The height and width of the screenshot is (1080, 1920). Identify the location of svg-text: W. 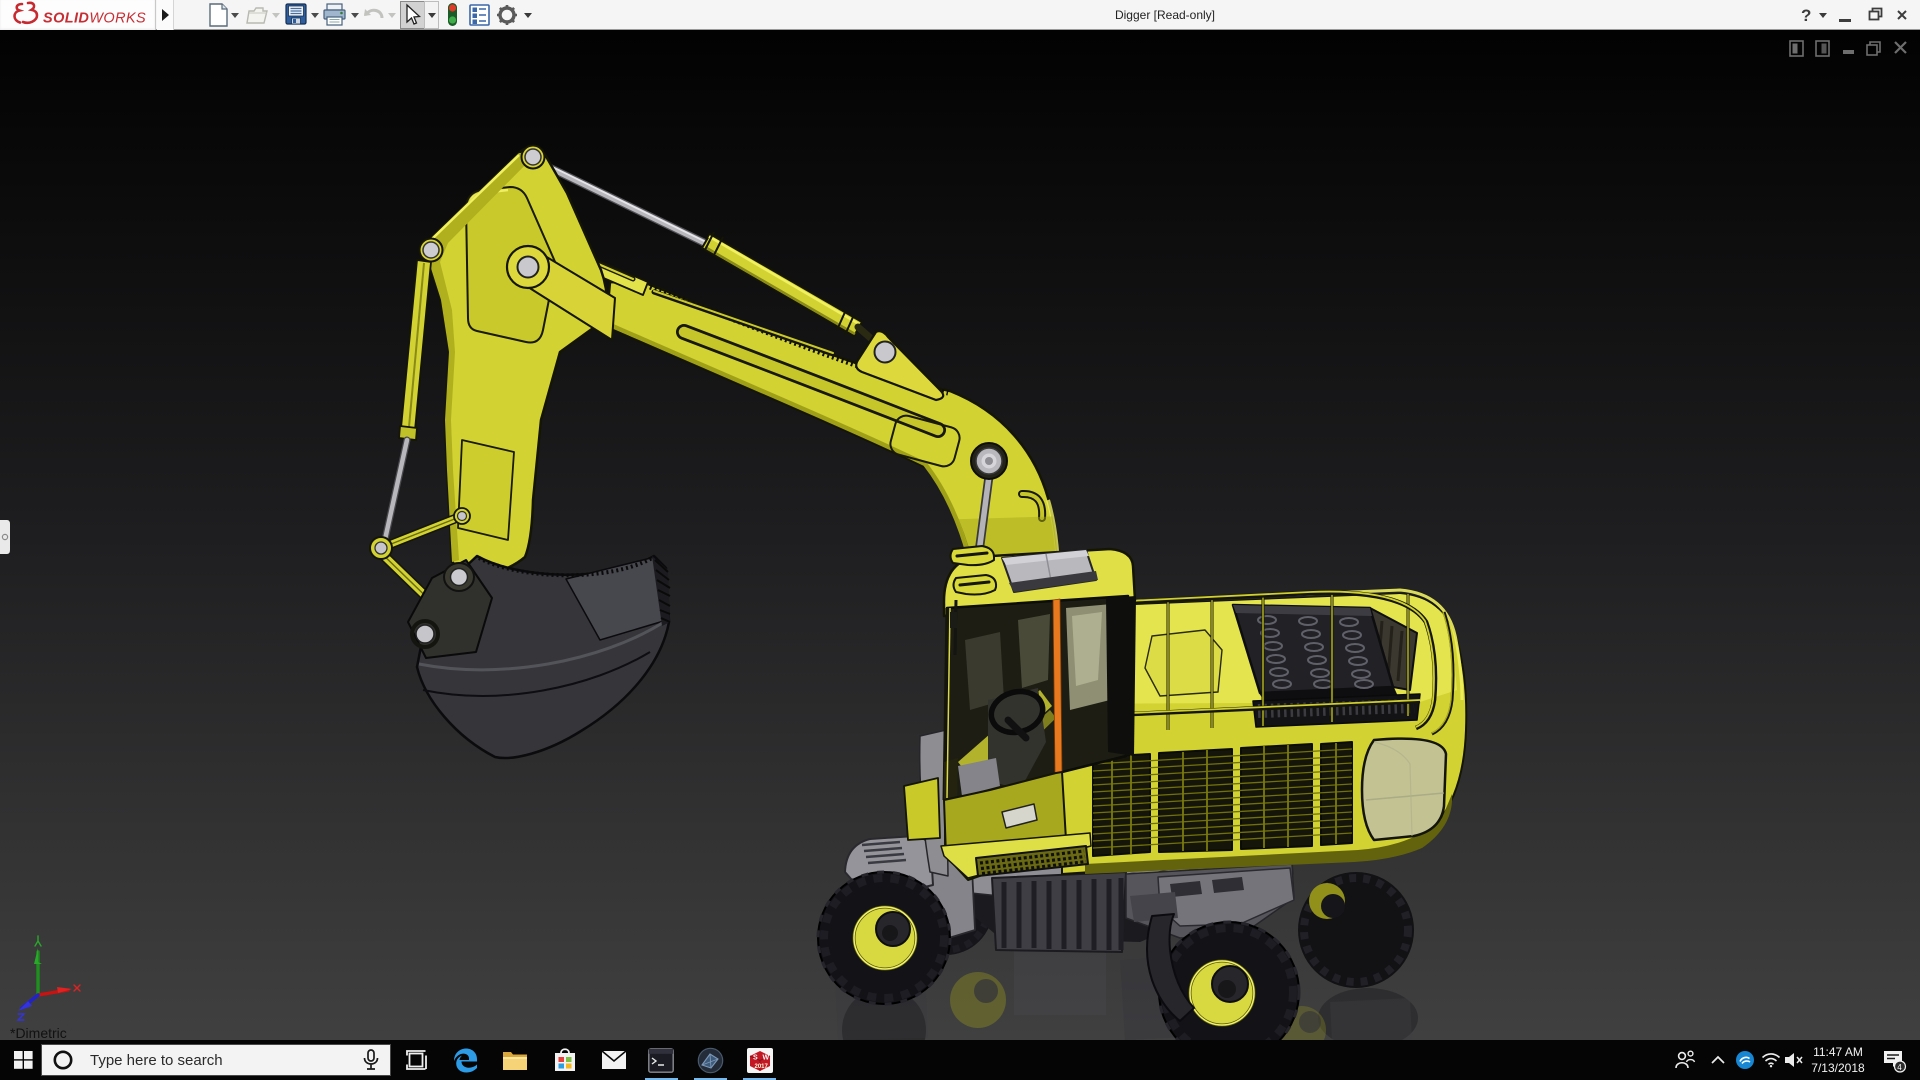
(766, 1058).